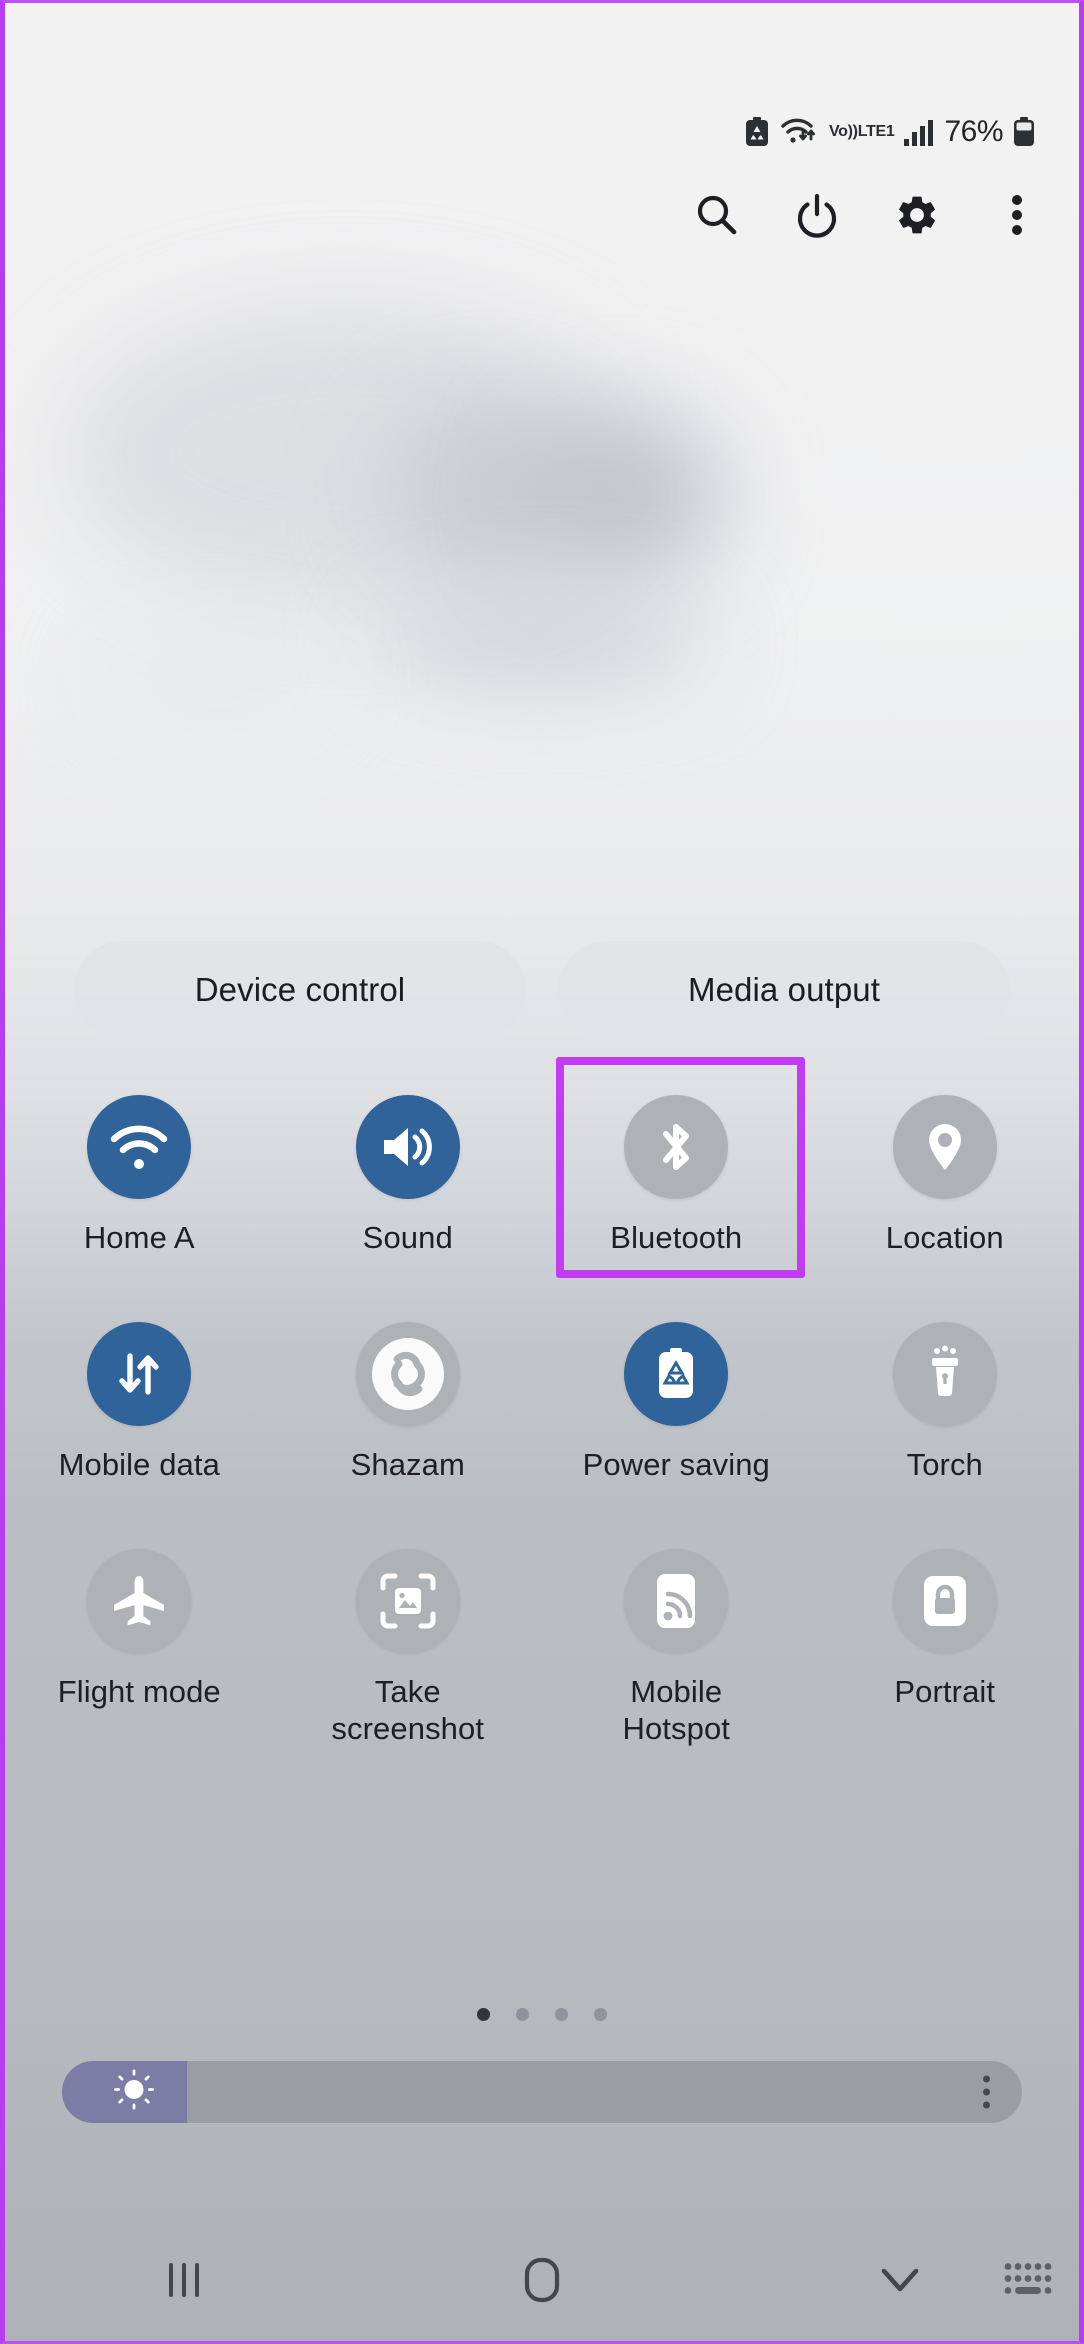 The image size is (1084, 2344). What do you see at coordinates (542, 2014) in the screenshot?
I see `page-indicator` at bounding box center [542, 2014].